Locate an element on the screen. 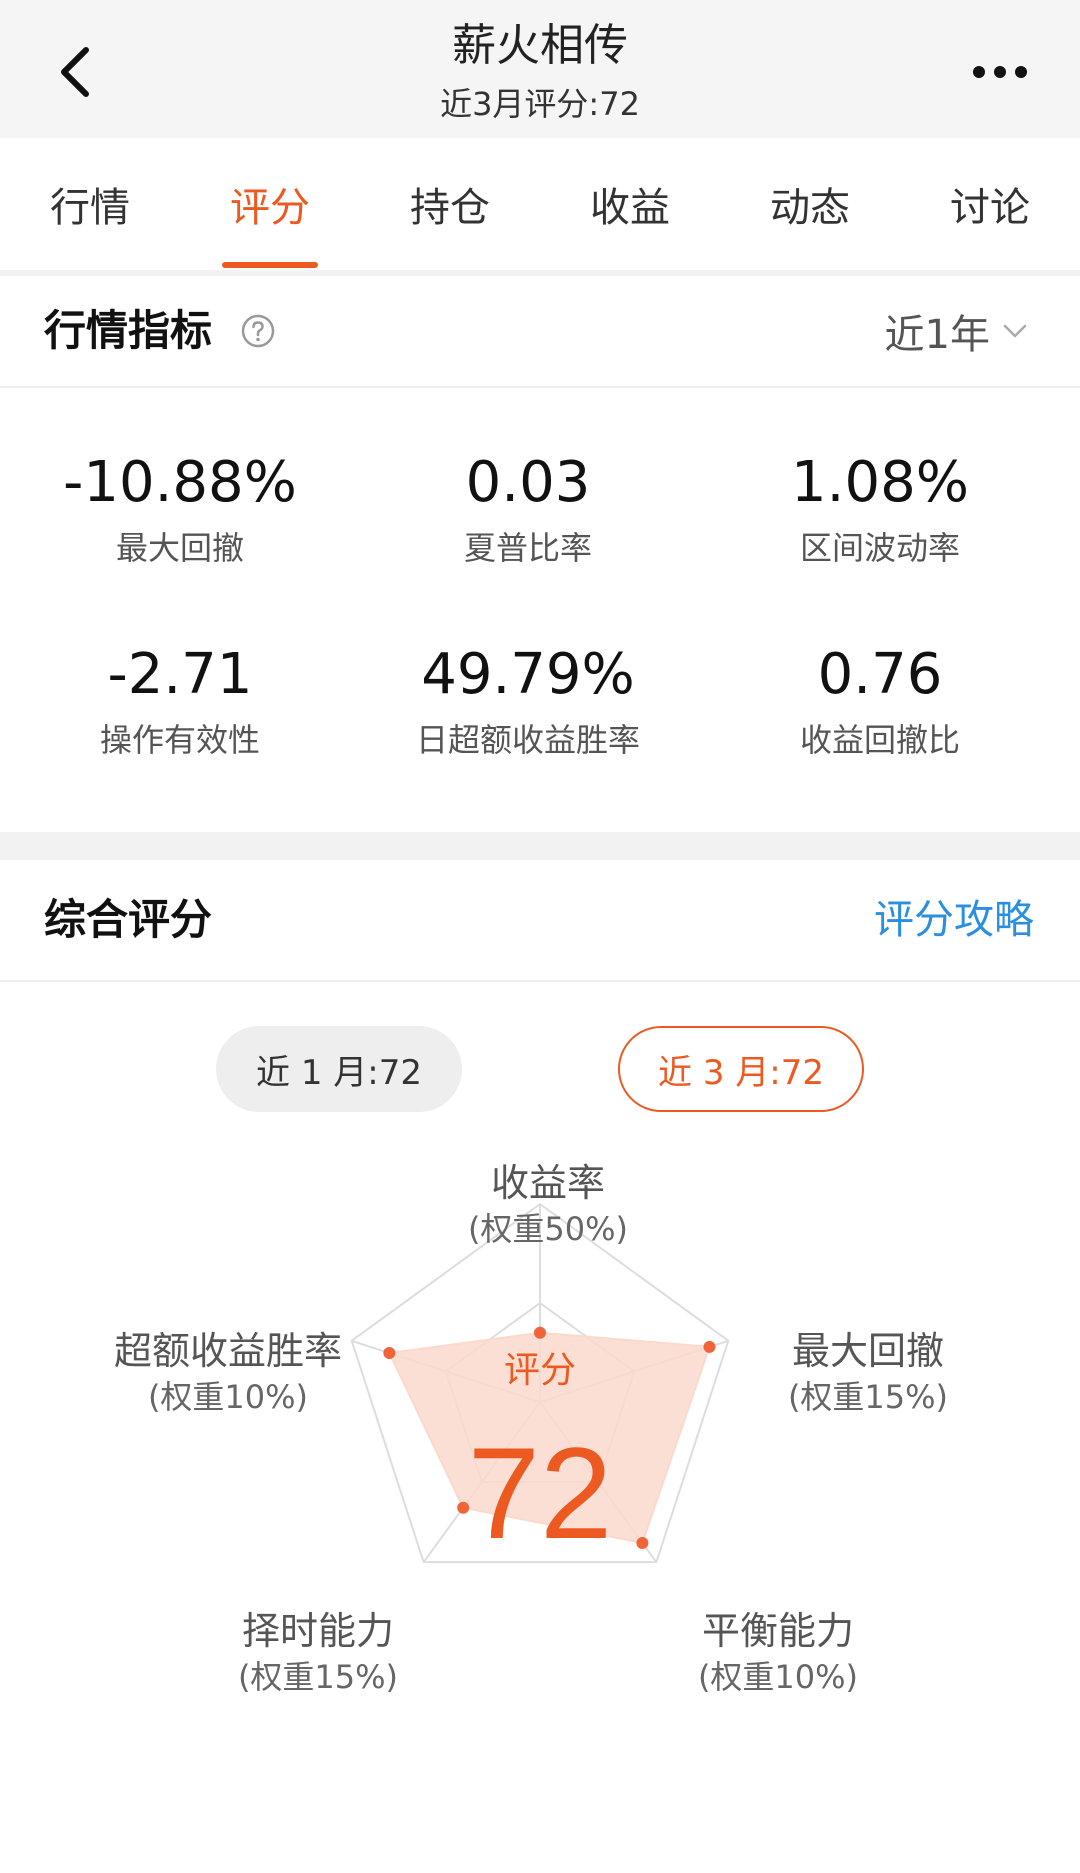 This screenshot has height=1873, width=1080. section-title: 行情指标 is located at coordinates (128, 330).